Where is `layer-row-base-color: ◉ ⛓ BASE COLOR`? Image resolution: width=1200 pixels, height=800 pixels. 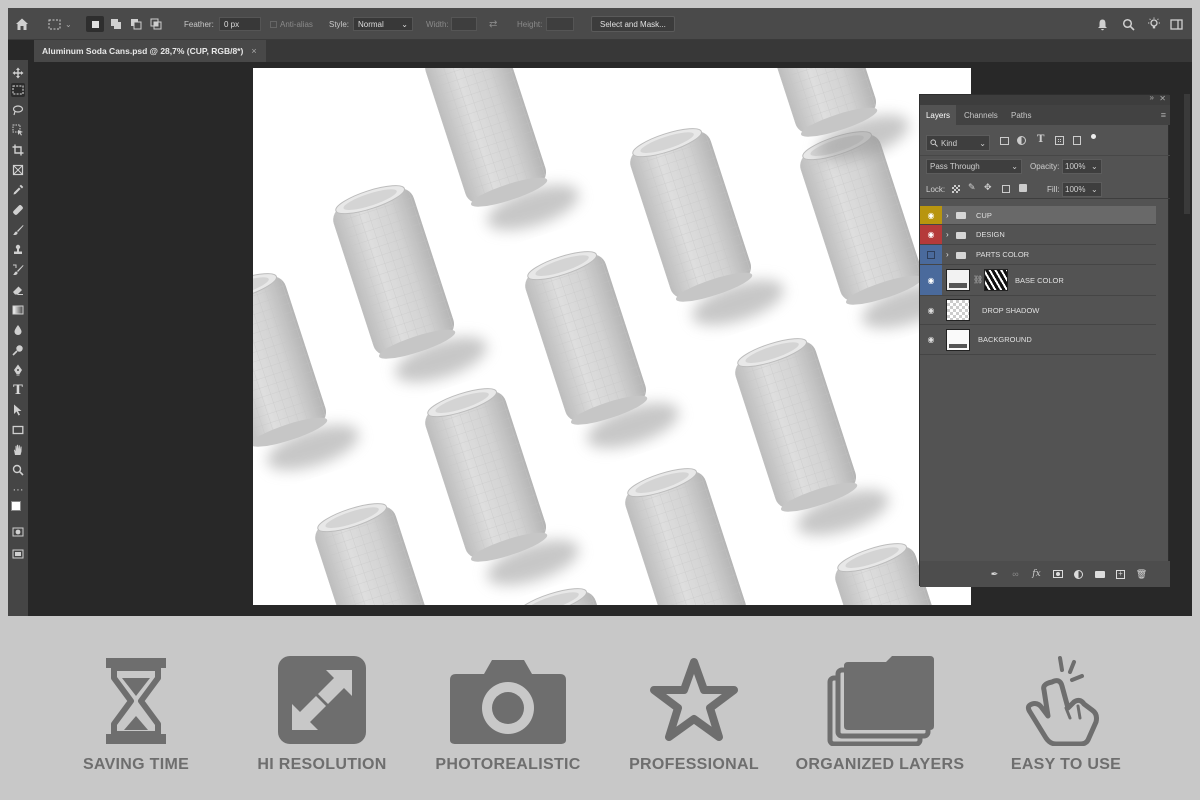
layer-row-base-color: ◉ ⛓ BASE COLOR is located at coordinates (1038, 280).